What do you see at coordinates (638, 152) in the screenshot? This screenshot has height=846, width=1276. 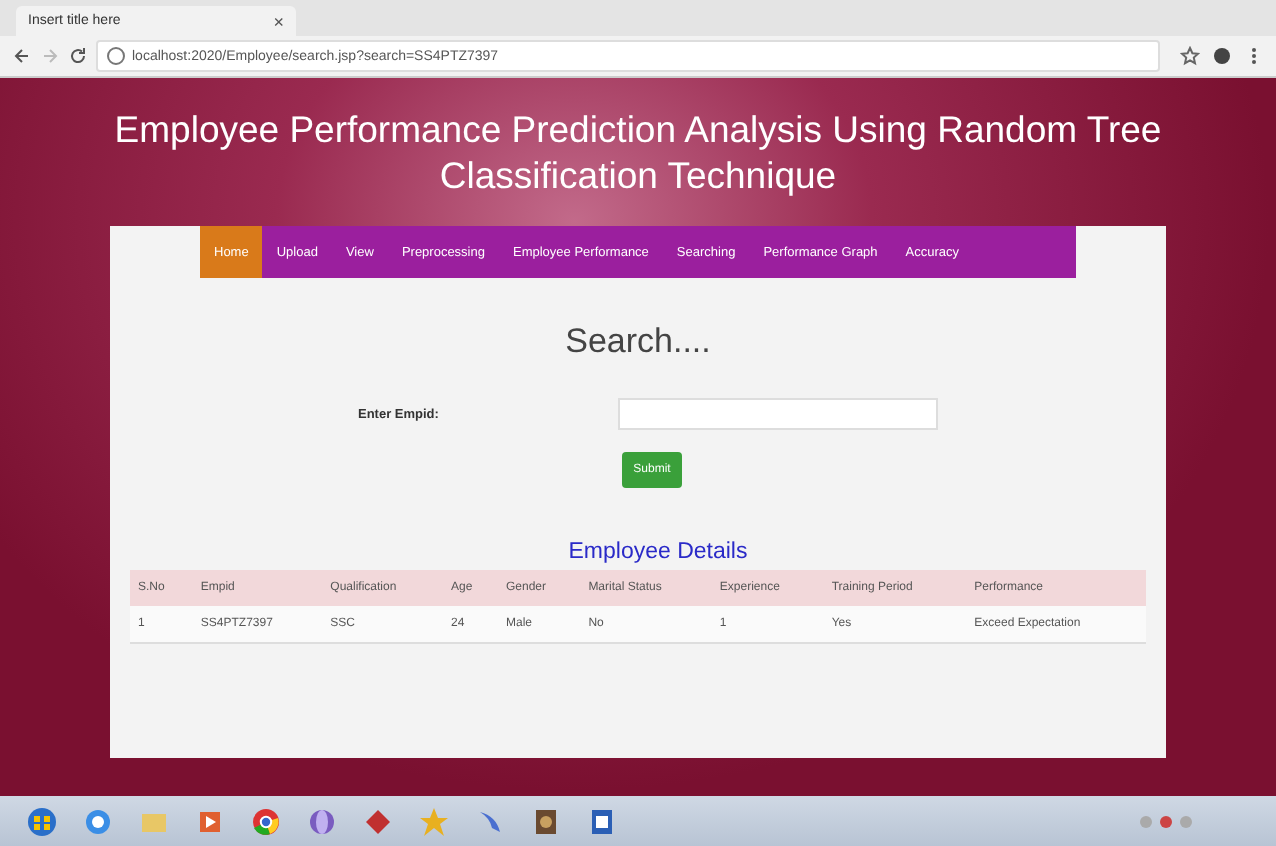 I see `page-title: Employee Performance Prediction Analysis Using Random Tree Classification Technique` at bounding box center [638, 152].